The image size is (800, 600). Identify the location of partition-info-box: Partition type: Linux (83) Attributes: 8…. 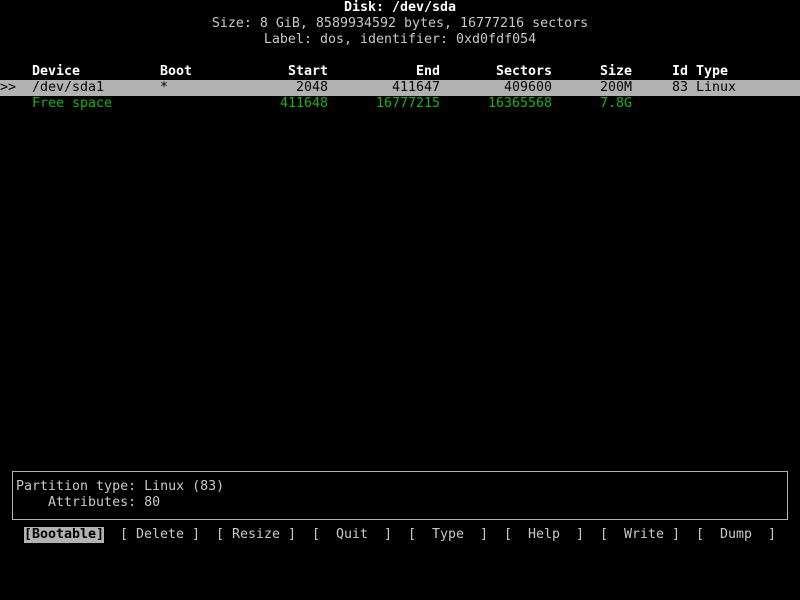
(400, 495).